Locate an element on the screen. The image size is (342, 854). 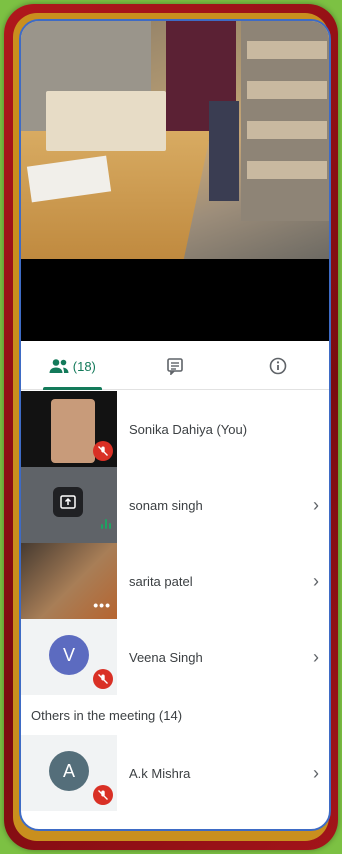
video-books is located at coordinates (106, 121).